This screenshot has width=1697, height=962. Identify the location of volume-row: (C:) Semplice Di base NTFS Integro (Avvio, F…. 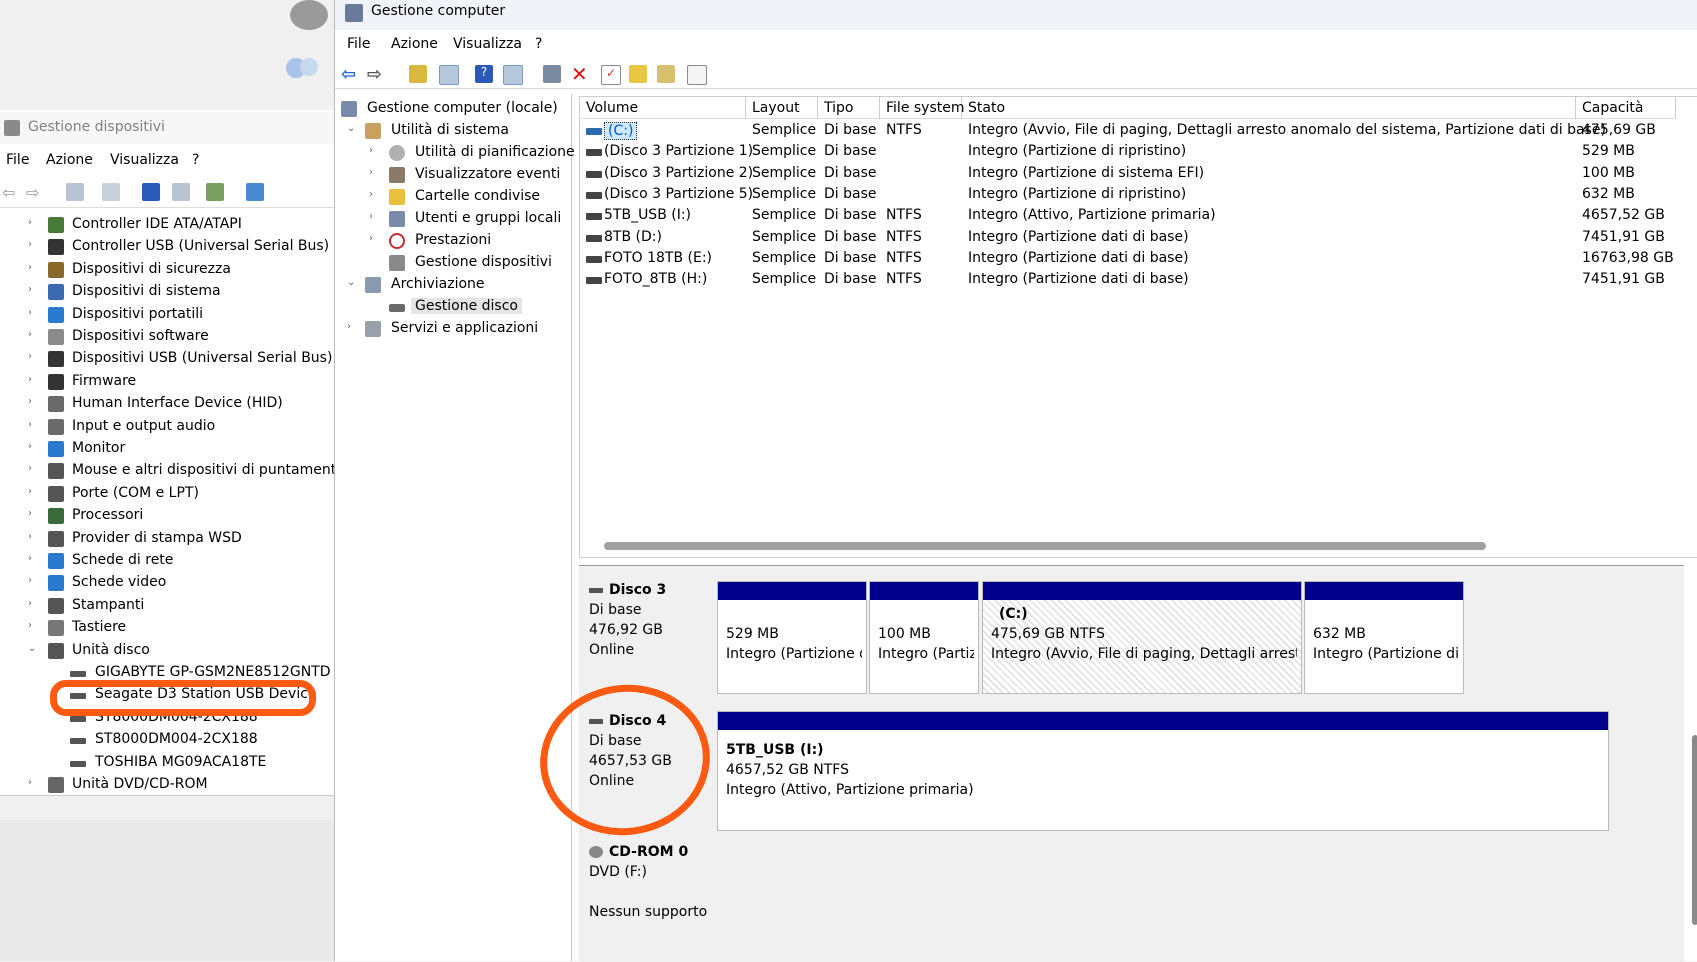
(1138, 131).